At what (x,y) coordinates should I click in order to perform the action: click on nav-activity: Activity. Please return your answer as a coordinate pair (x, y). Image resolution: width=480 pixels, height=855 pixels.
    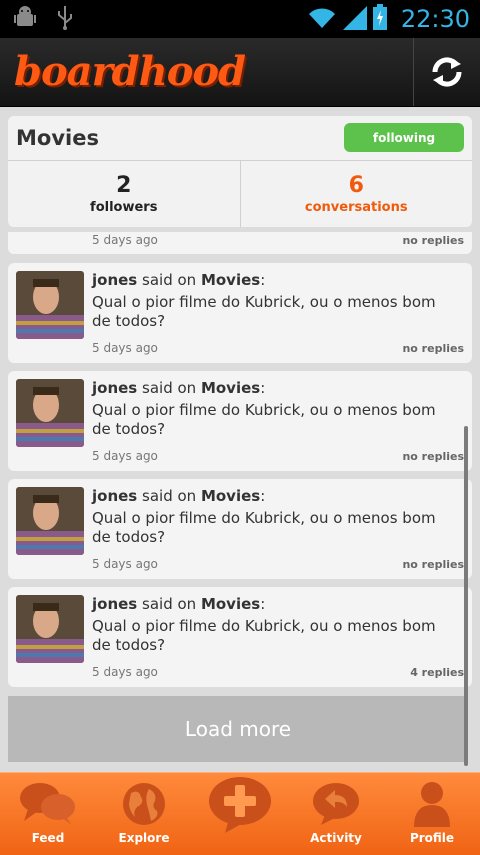
    Looking at the image, I should click on (336, 814).